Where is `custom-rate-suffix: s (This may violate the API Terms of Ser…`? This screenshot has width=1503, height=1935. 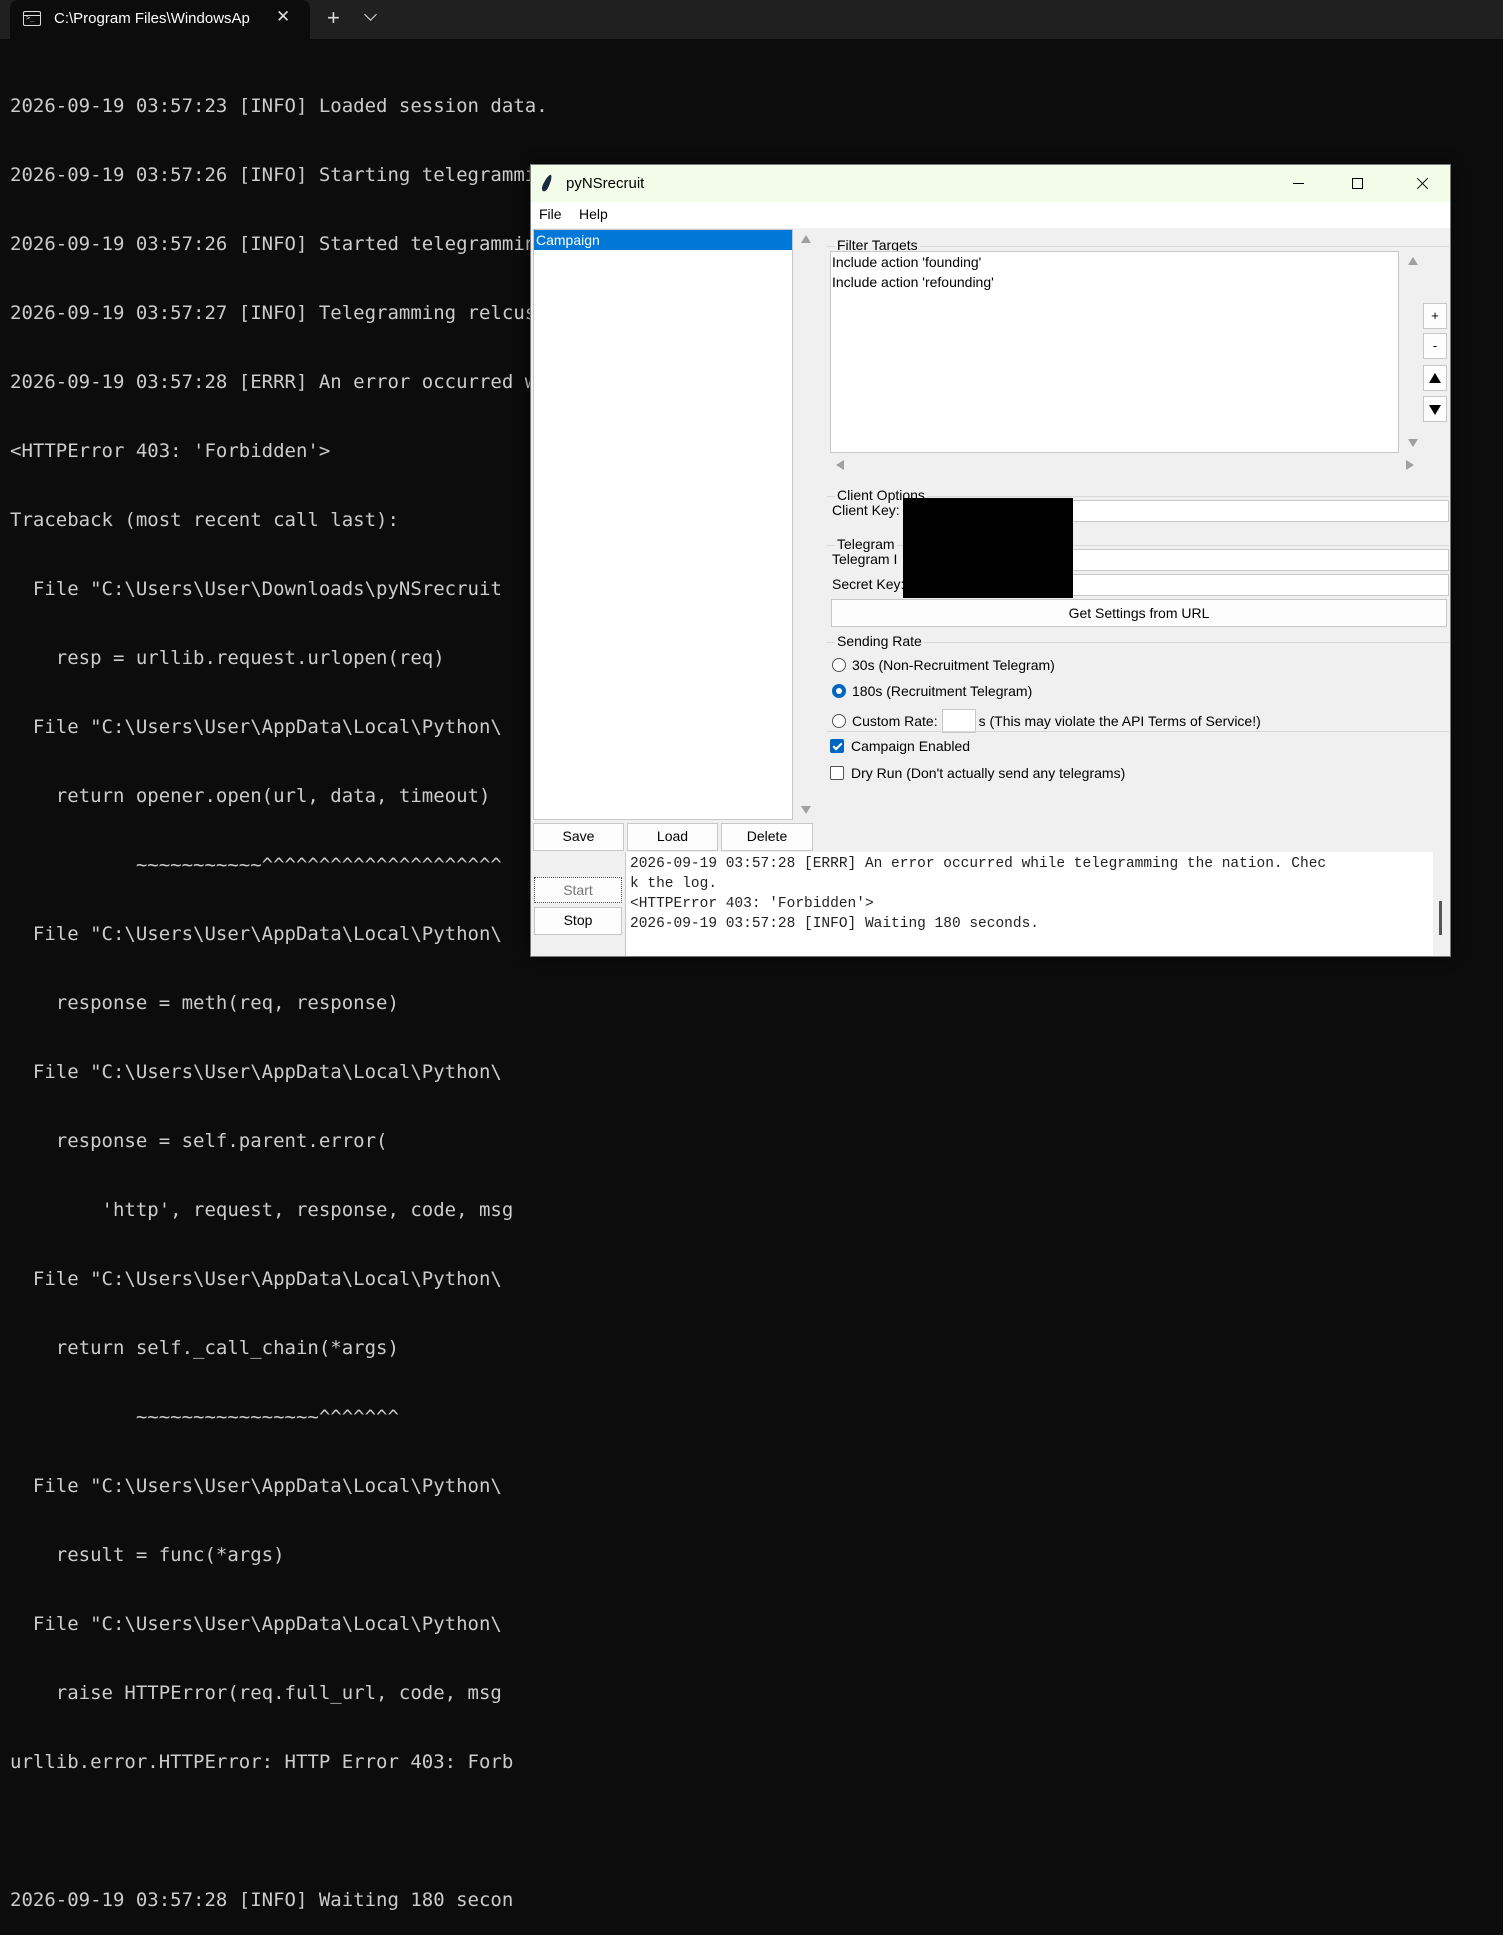 custom-rate-suffix: s (This may violate the API Terms of Ser… is located at coordinates (1119, 721).